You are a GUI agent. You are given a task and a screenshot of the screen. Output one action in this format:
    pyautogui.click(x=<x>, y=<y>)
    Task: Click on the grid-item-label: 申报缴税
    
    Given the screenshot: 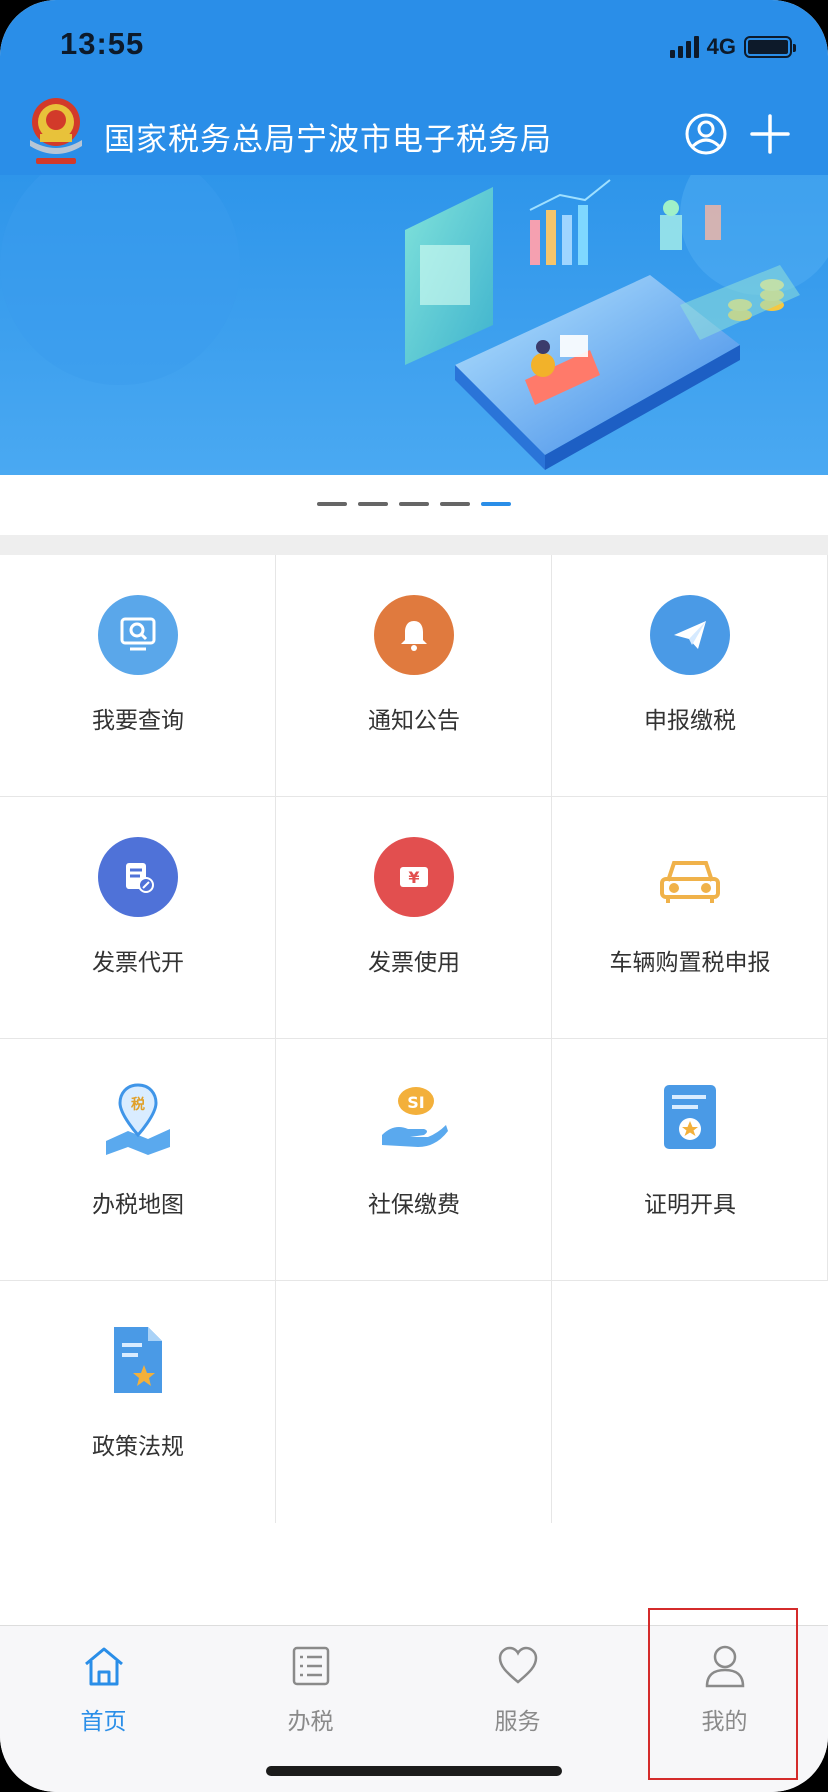 What is the action you would take?
    pyautogui.click(x=690, y=721)
    